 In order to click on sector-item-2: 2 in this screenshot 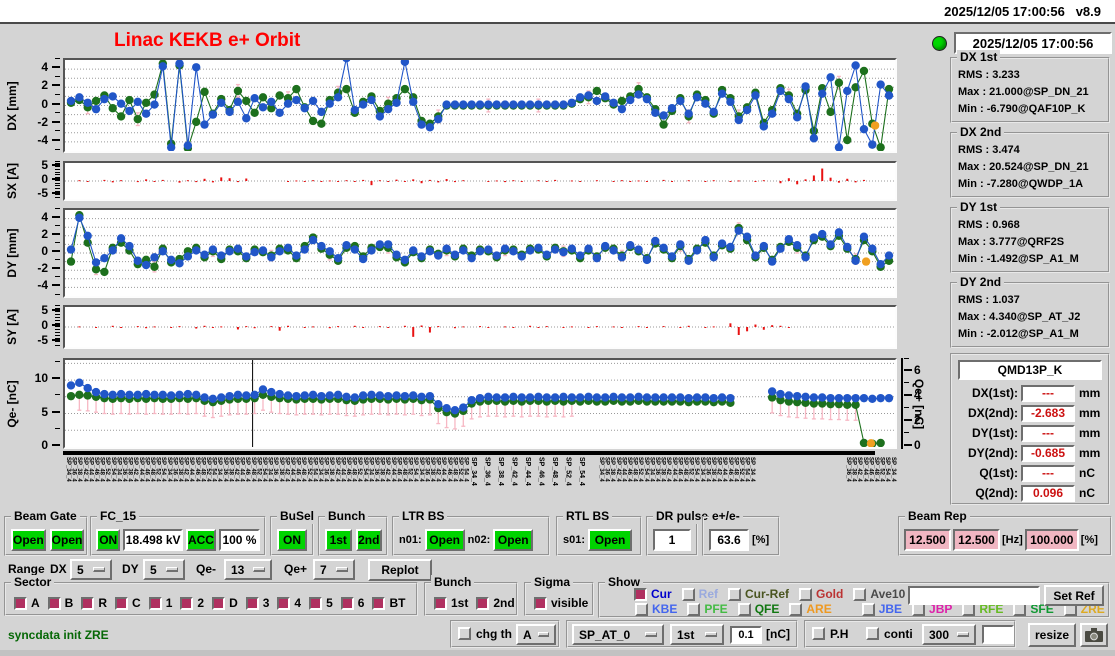, I will do `click(192, 603)`.